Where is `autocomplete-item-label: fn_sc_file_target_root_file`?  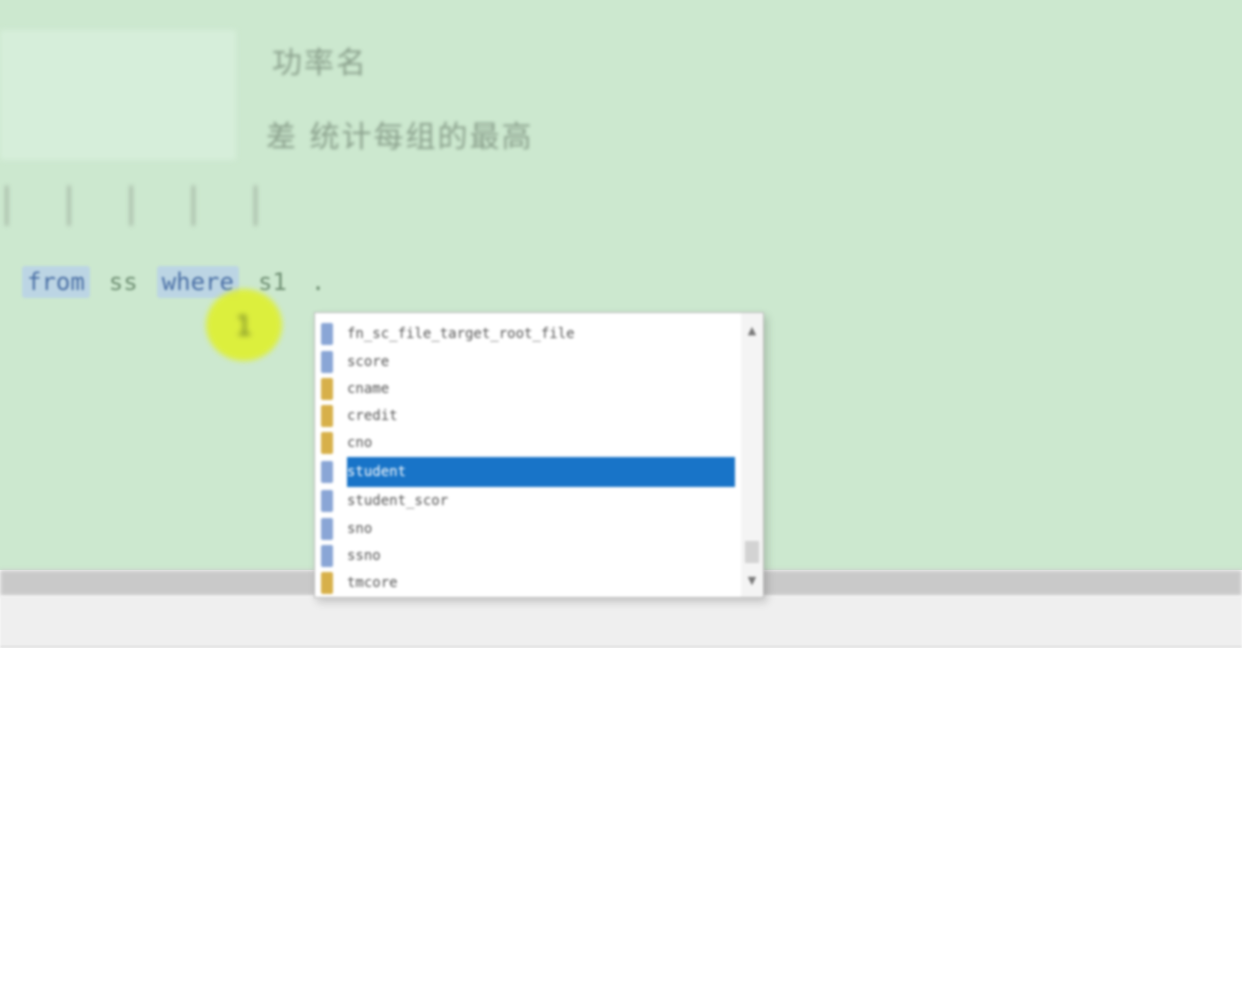 autocomplete-item-label: fn_sc_file_target_root_file is located at coordinates (461, 333).